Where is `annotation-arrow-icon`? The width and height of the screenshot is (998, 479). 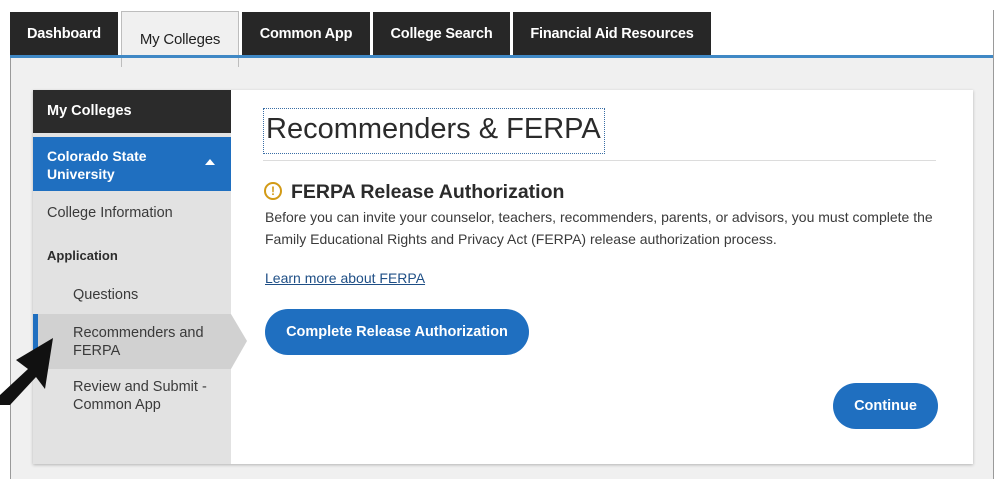 annotation-arrow-icon is located at coordinates (26, 371).